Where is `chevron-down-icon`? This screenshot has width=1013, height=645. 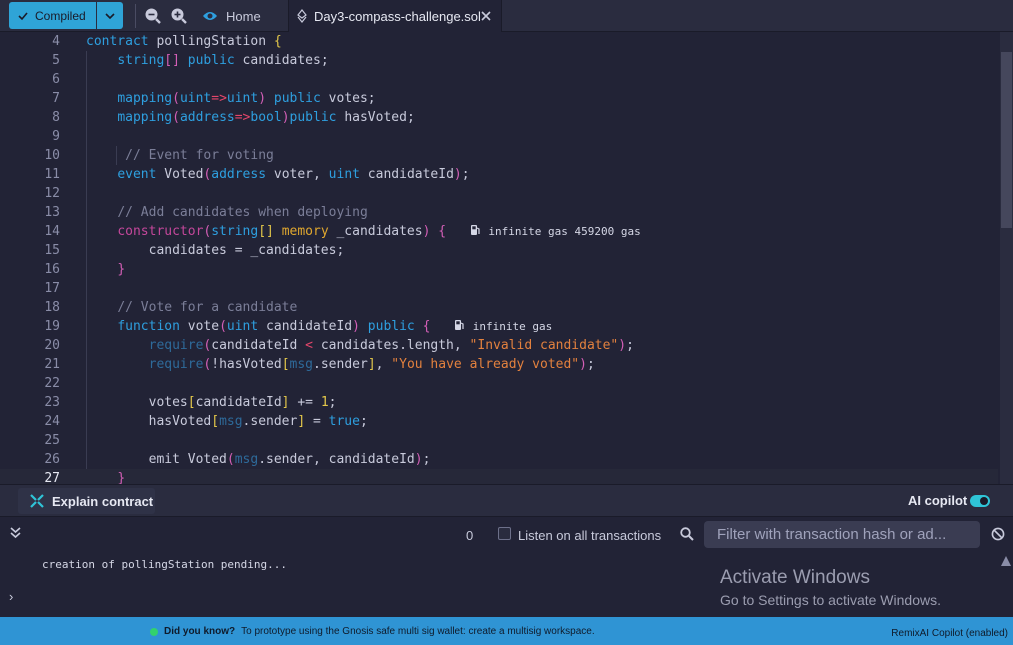 chevron-down-icon is located at coordinates (110, 15).